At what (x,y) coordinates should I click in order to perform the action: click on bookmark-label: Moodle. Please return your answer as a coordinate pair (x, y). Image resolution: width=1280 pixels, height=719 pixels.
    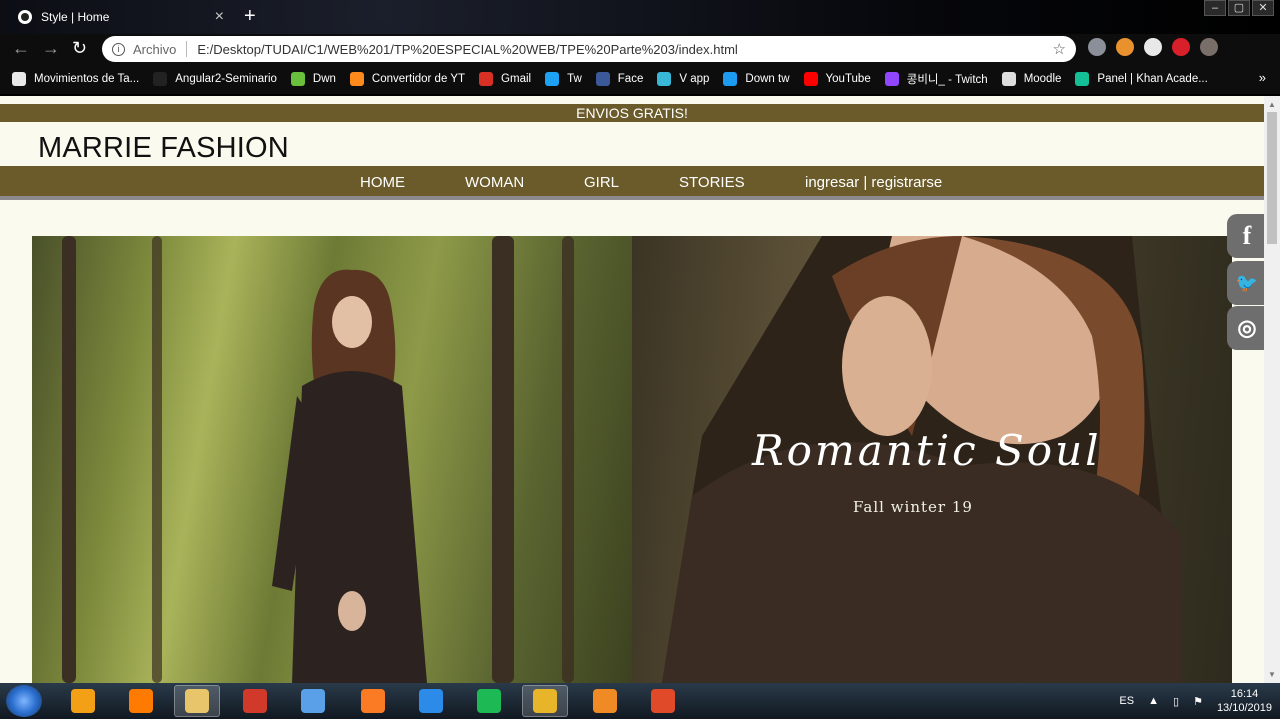
    Looking at the image, I should click on (1042, 79).